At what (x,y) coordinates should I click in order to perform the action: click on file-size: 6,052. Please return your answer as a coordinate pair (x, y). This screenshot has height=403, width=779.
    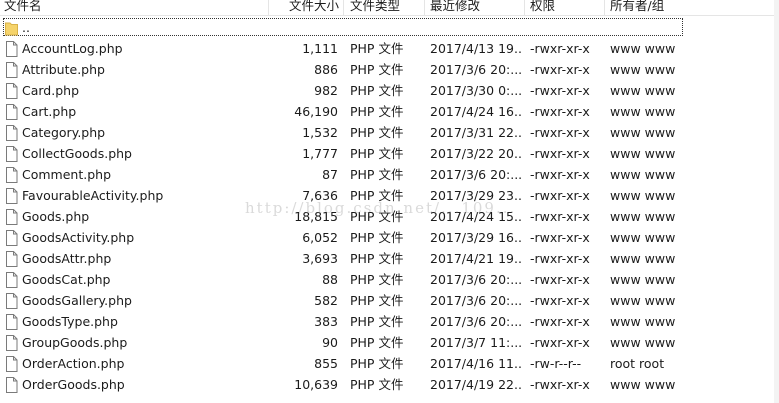
    Looking at the image, I should click on (320, 237).